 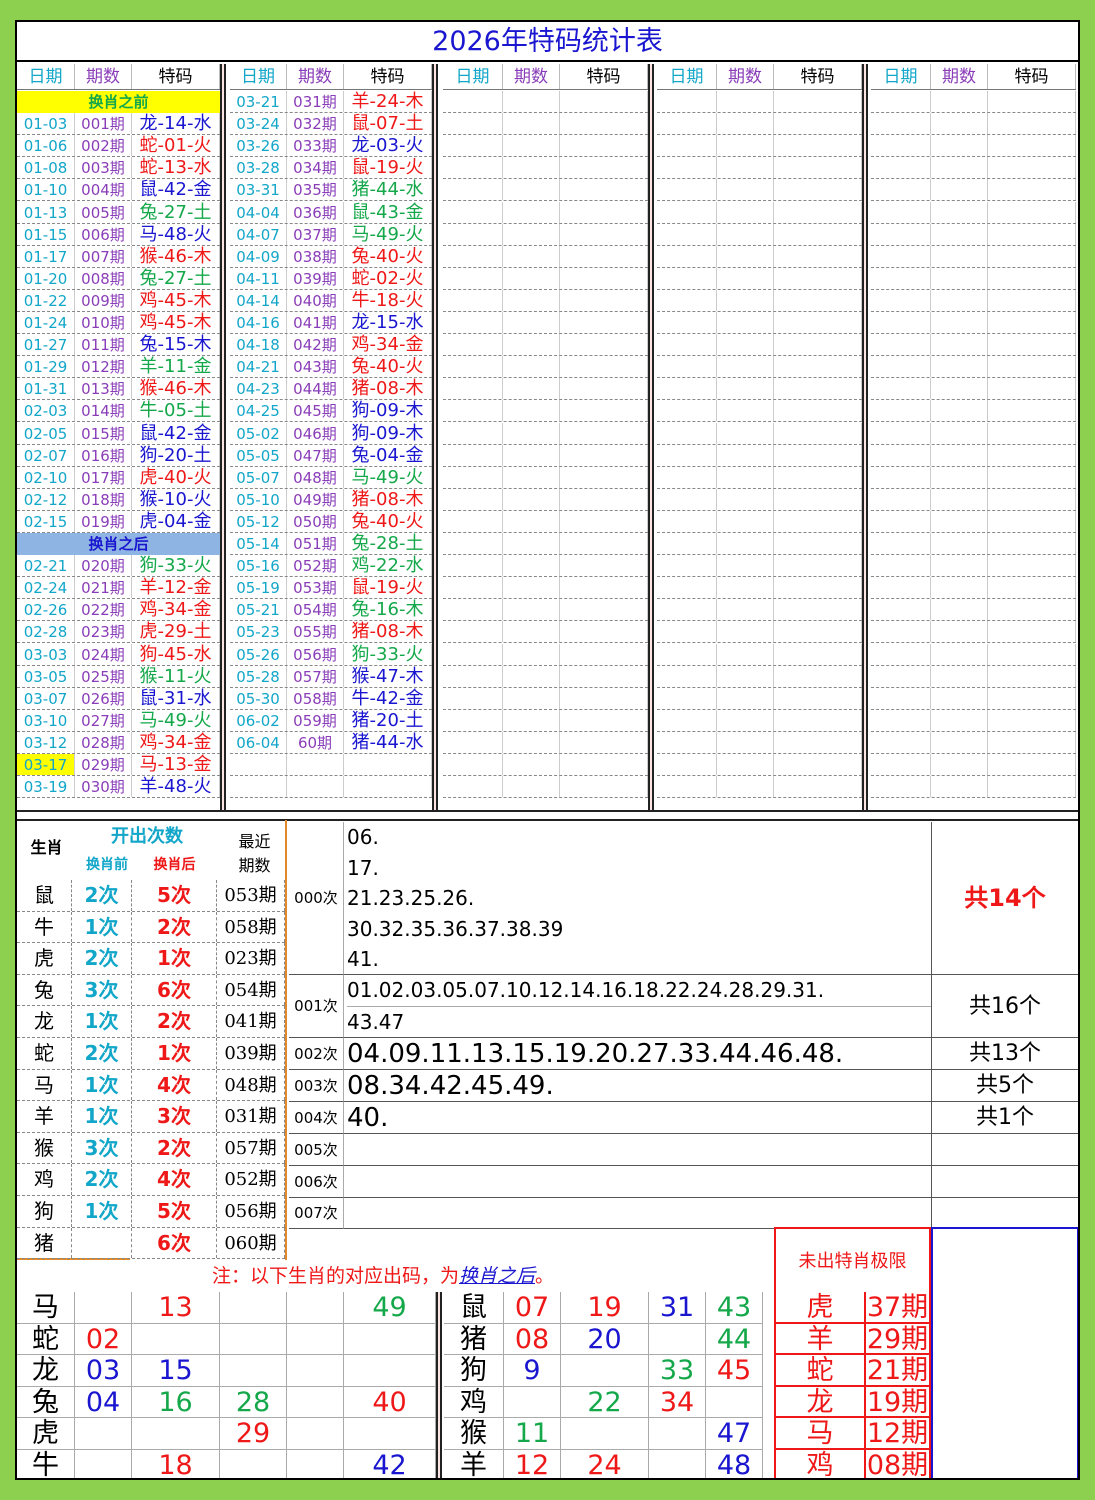 I want to click on issue-cell: 003期, so click(x=103, y=168).